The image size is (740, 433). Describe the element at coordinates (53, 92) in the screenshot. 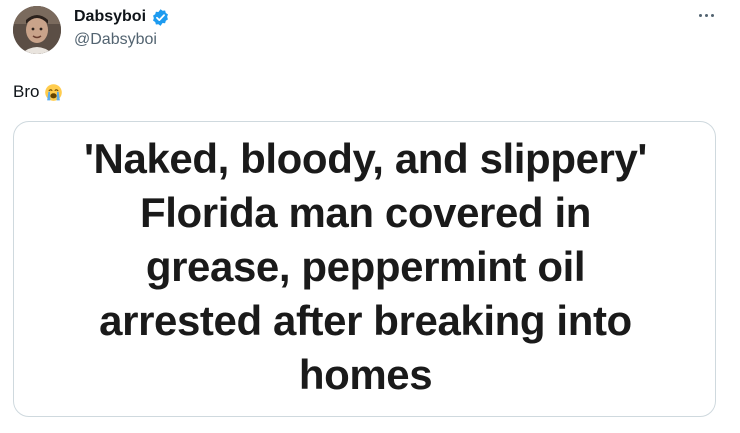

I see `loudly-crying-face-icon` at that location.